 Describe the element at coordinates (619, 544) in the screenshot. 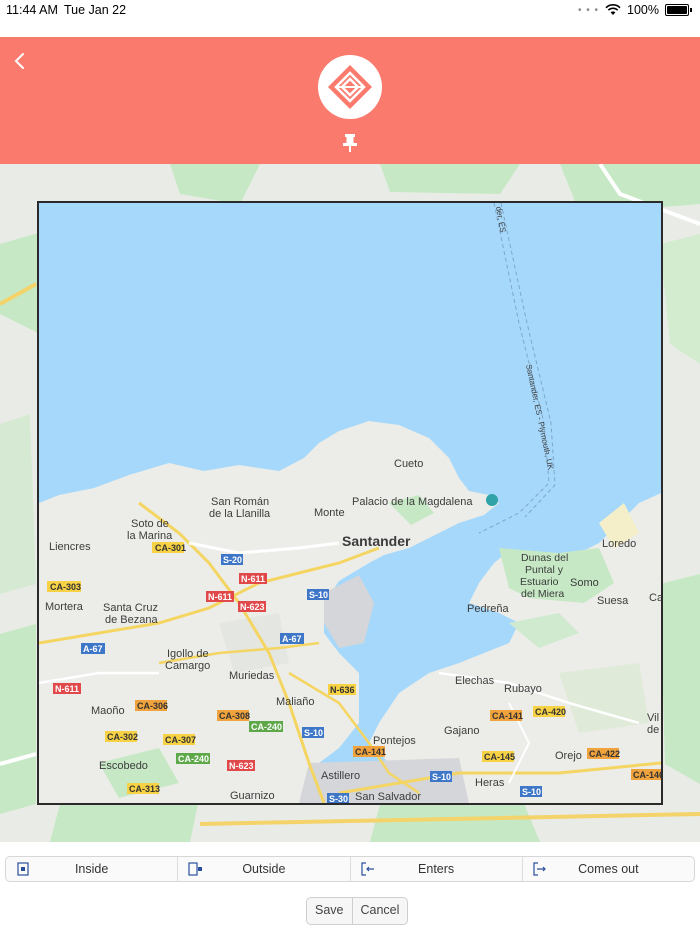

I see `map-label: Loredo` at that location.